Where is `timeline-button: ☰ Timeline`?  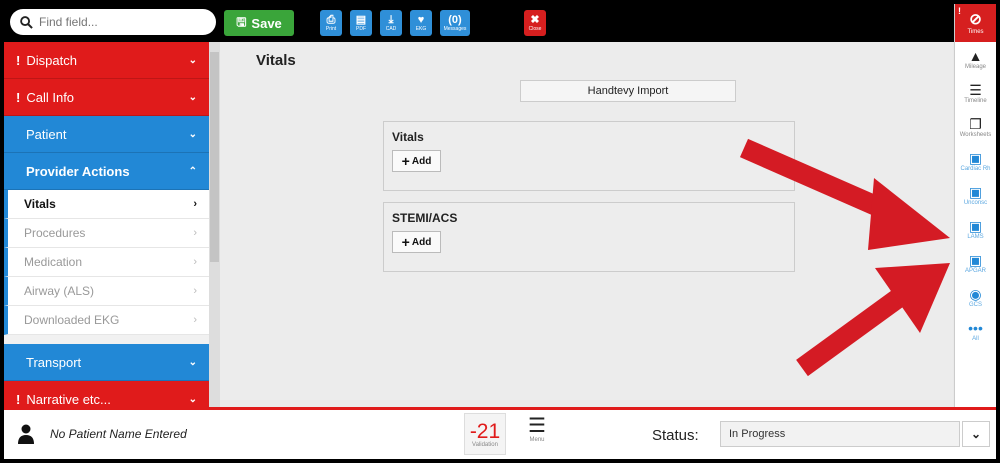 timeline-button: ☰ Timeline is located at coordinates (975, 93).